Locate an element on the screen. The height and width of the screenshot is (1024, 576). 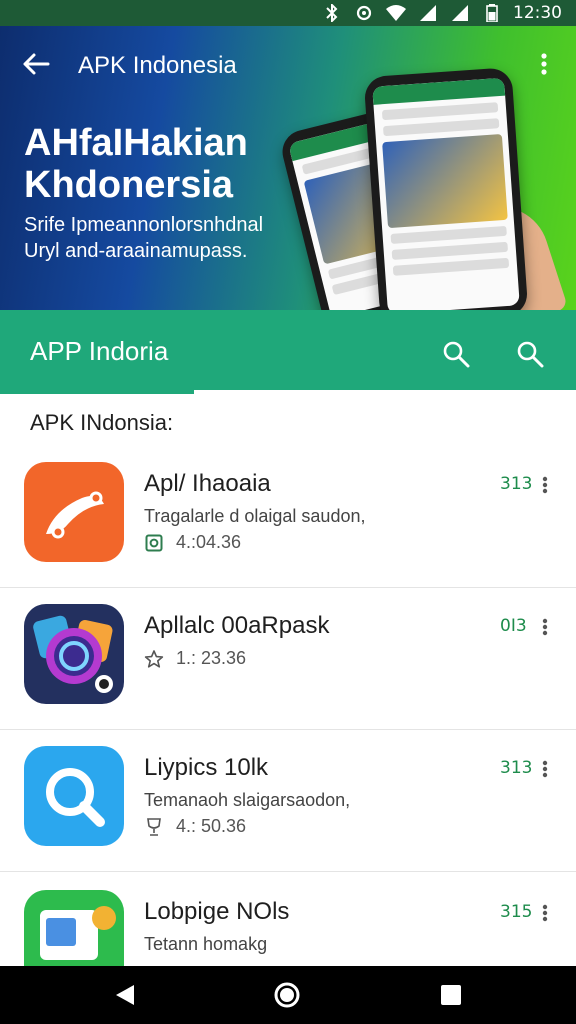
page-title: APK Indonesia is located at coordinates (157, 65).